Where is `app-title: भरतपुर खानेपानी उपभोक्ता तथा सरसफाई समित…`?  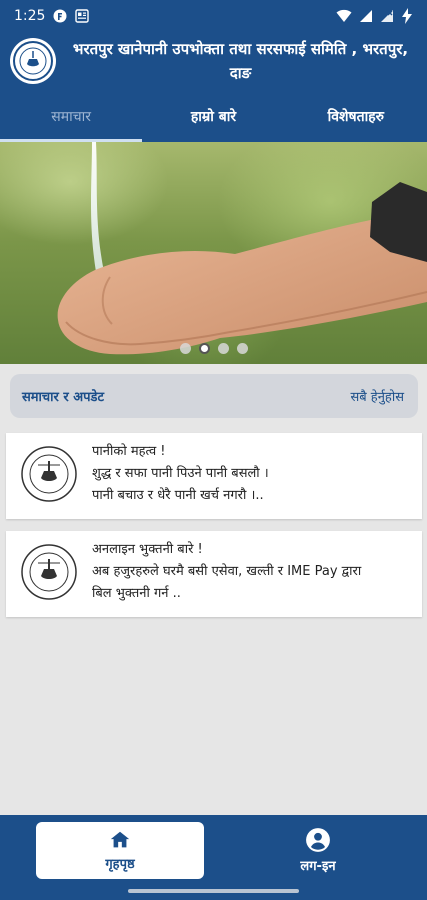 app-title: भरतपुर खानेपानी उपभोक्ता तथा सरसफाई समित… is located at coordinates (240, 61).